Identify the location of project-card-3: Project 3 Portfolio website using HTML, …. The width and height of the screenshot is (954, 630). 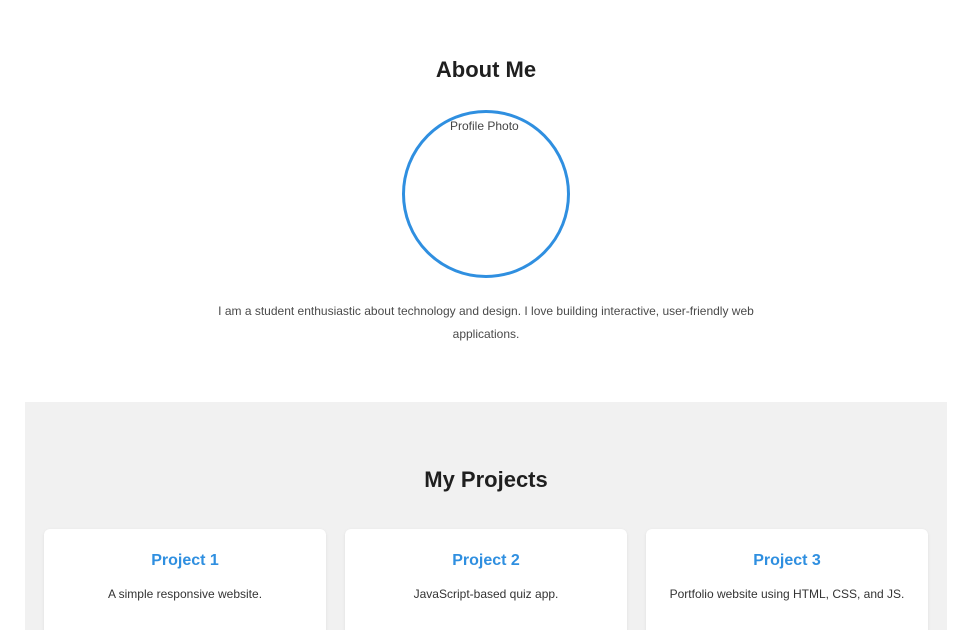
(787, 579).